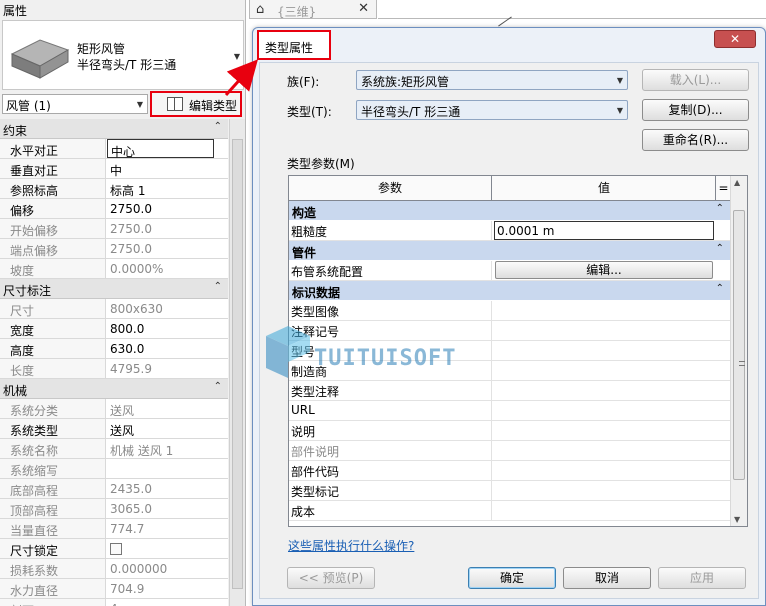 The height and width of the screenshot is (606, 766). What do you see at coordinates (114, 269) in the screenshot?
I see `property-row: 坡度 0.0000%` at bounding box center [114, 269].